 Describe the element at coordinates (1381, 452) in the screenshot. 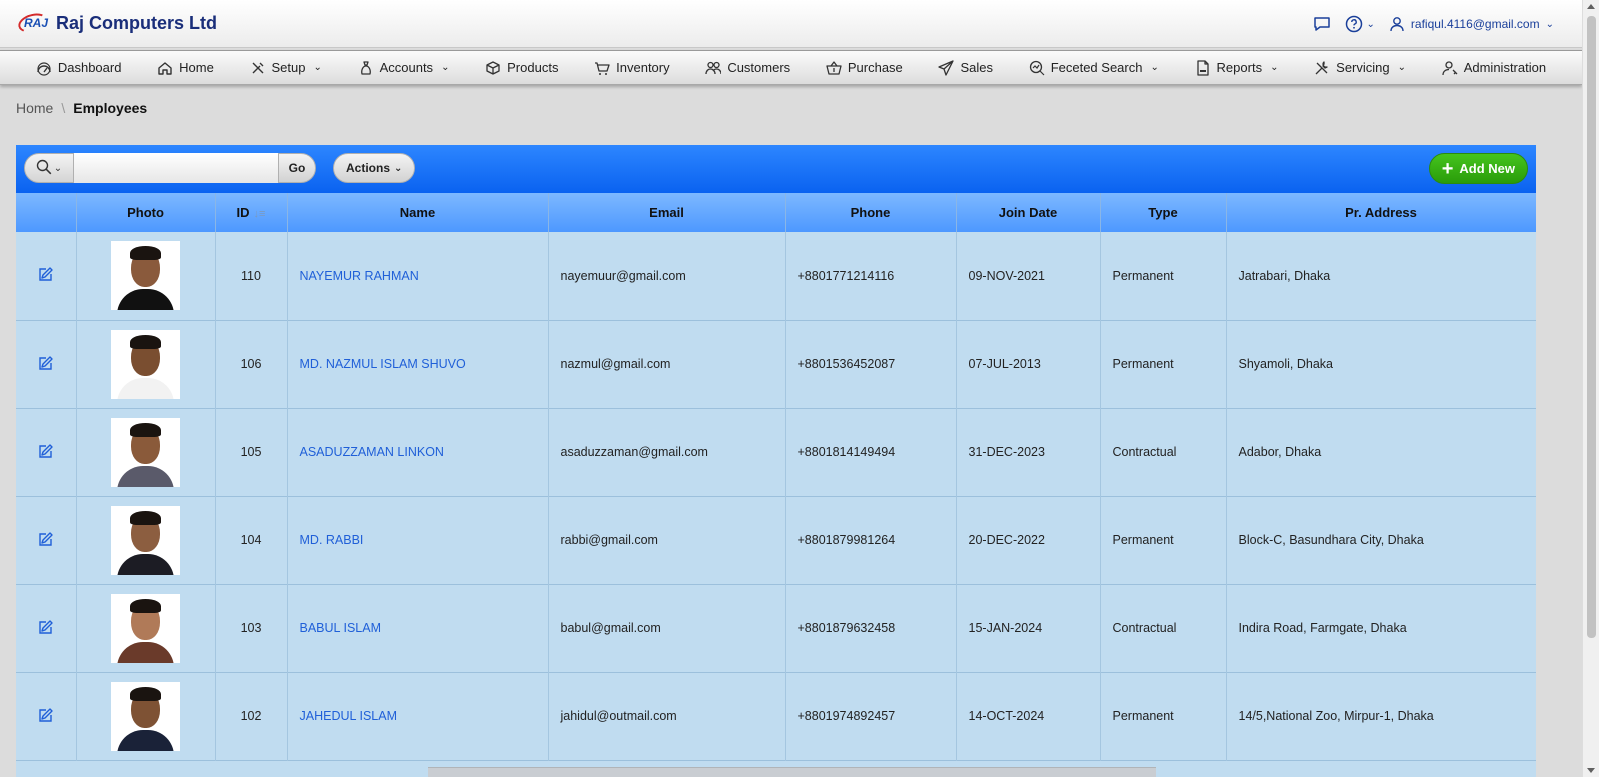

I see `employee-address: Adabor, Dhaka` at that location.